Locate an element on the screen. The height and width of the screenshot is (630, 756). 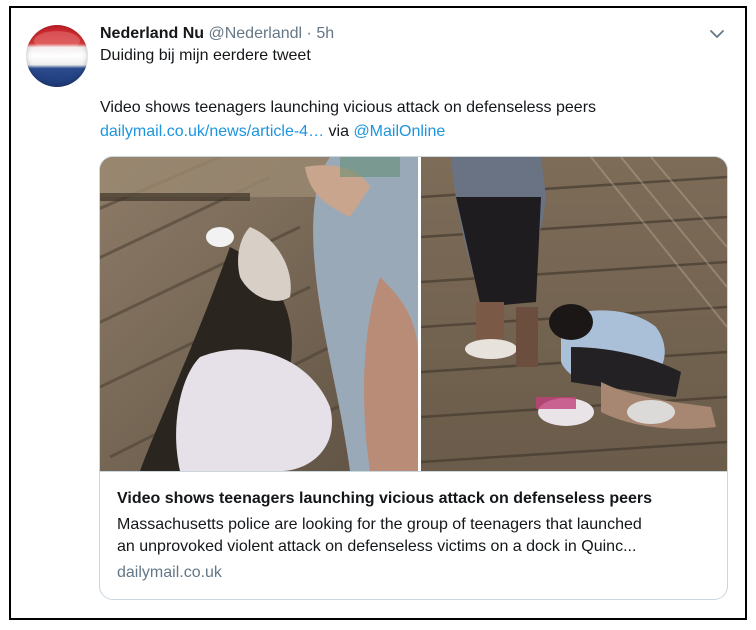
avatar-gloss is located at coordinates (57, 41).